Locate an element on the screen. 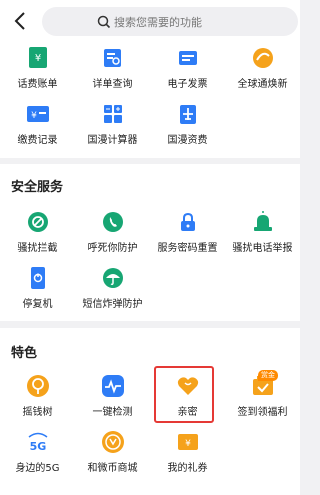  search-input: 搜索您需要的功能 is located at coordinates (170, 21).